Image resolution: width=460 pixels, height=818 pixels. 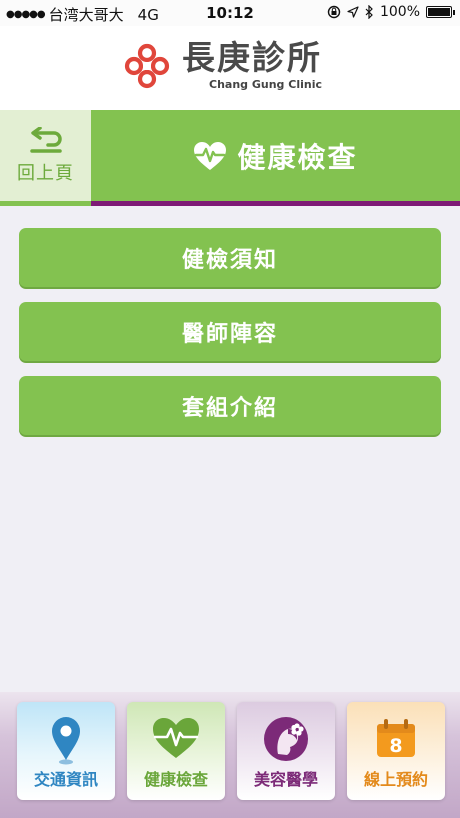 I want to click on woman-flower-icon, so click(x=286, y=739).